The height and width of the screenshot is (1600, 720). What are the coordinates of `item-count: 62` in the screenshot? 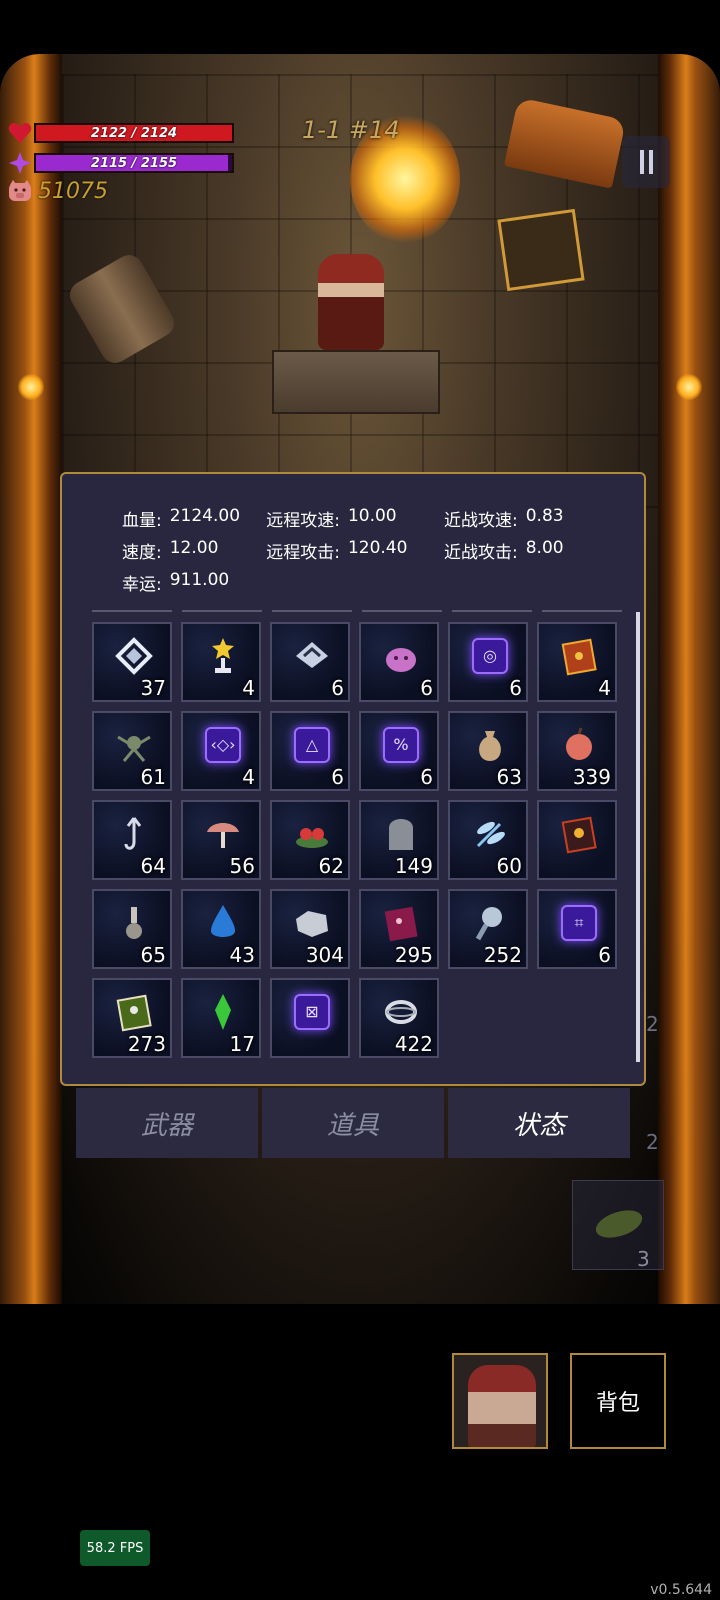 It's located at (331, 866).